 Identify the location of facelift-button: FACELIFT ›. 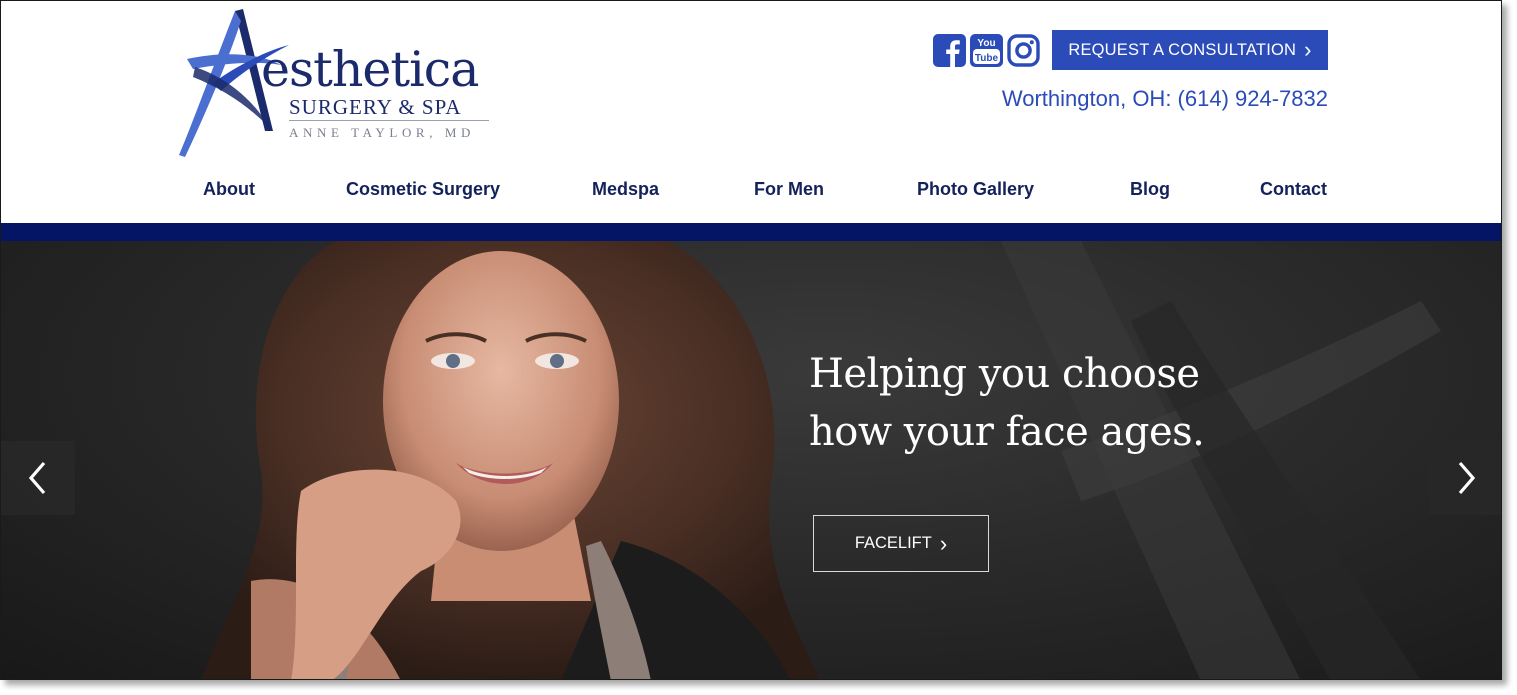
(901, 543).